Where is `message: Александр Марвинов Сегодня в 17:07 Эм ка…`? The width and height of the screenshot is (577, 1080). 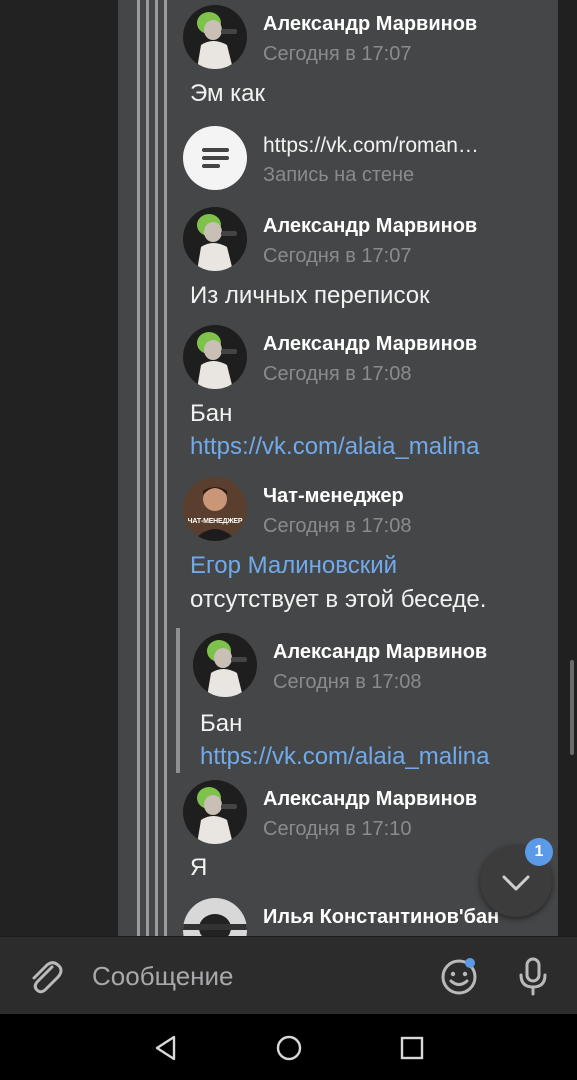 message: Александр Марвинов Сегодня в 17:07 Эм ка… is located at coordinates (363, 60).